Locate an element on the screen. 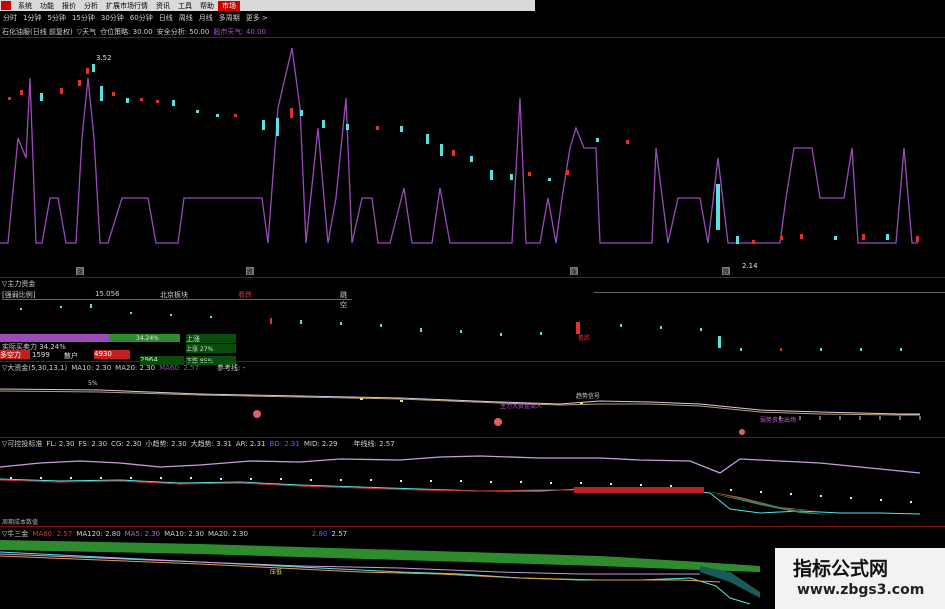 This screenshot has height=609, width=945. controllable-mid: MID: 2.29 is located at coordinates (320, 444).